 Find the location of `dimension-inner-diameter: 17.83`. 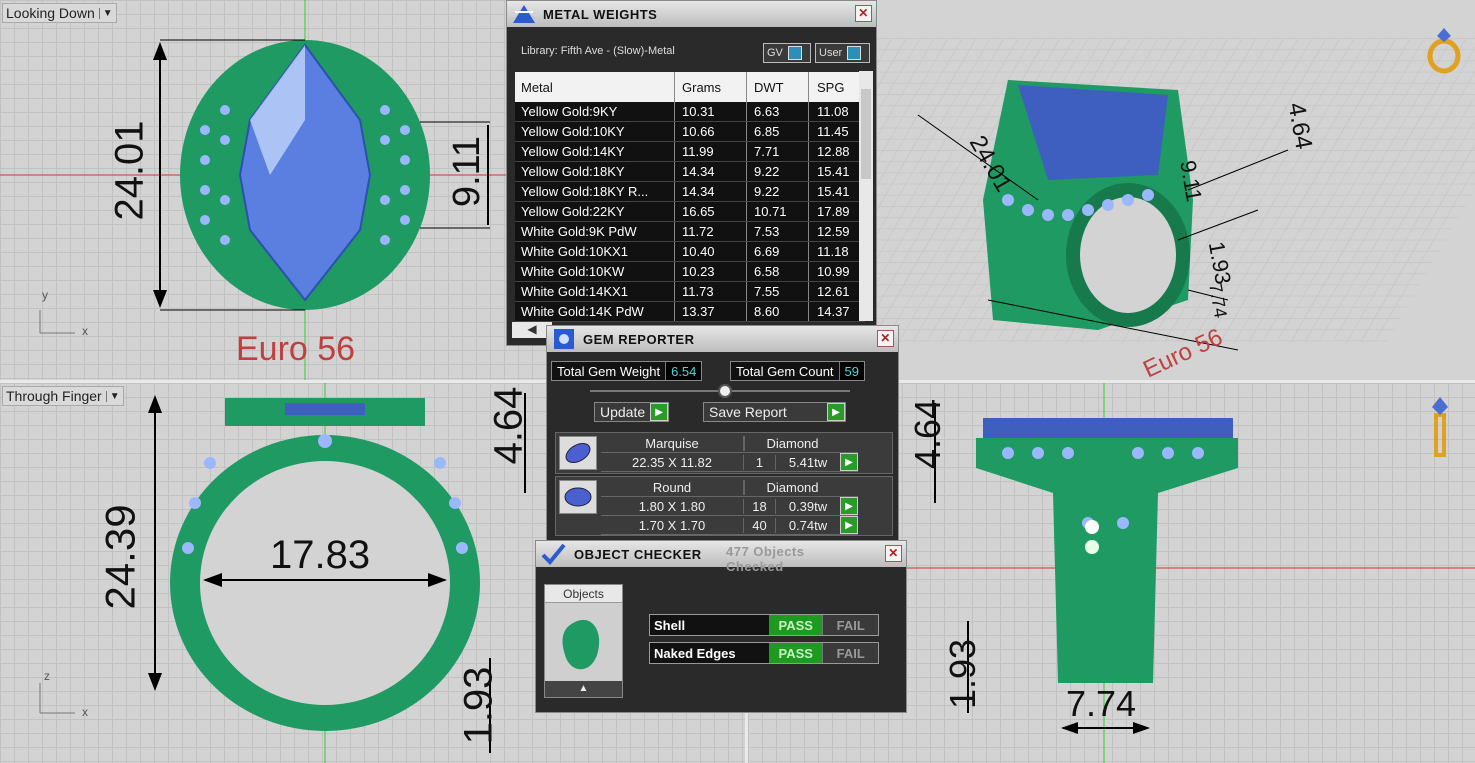

dimension-inner-diameter: 17.83 is located at coordinates (320, 555).